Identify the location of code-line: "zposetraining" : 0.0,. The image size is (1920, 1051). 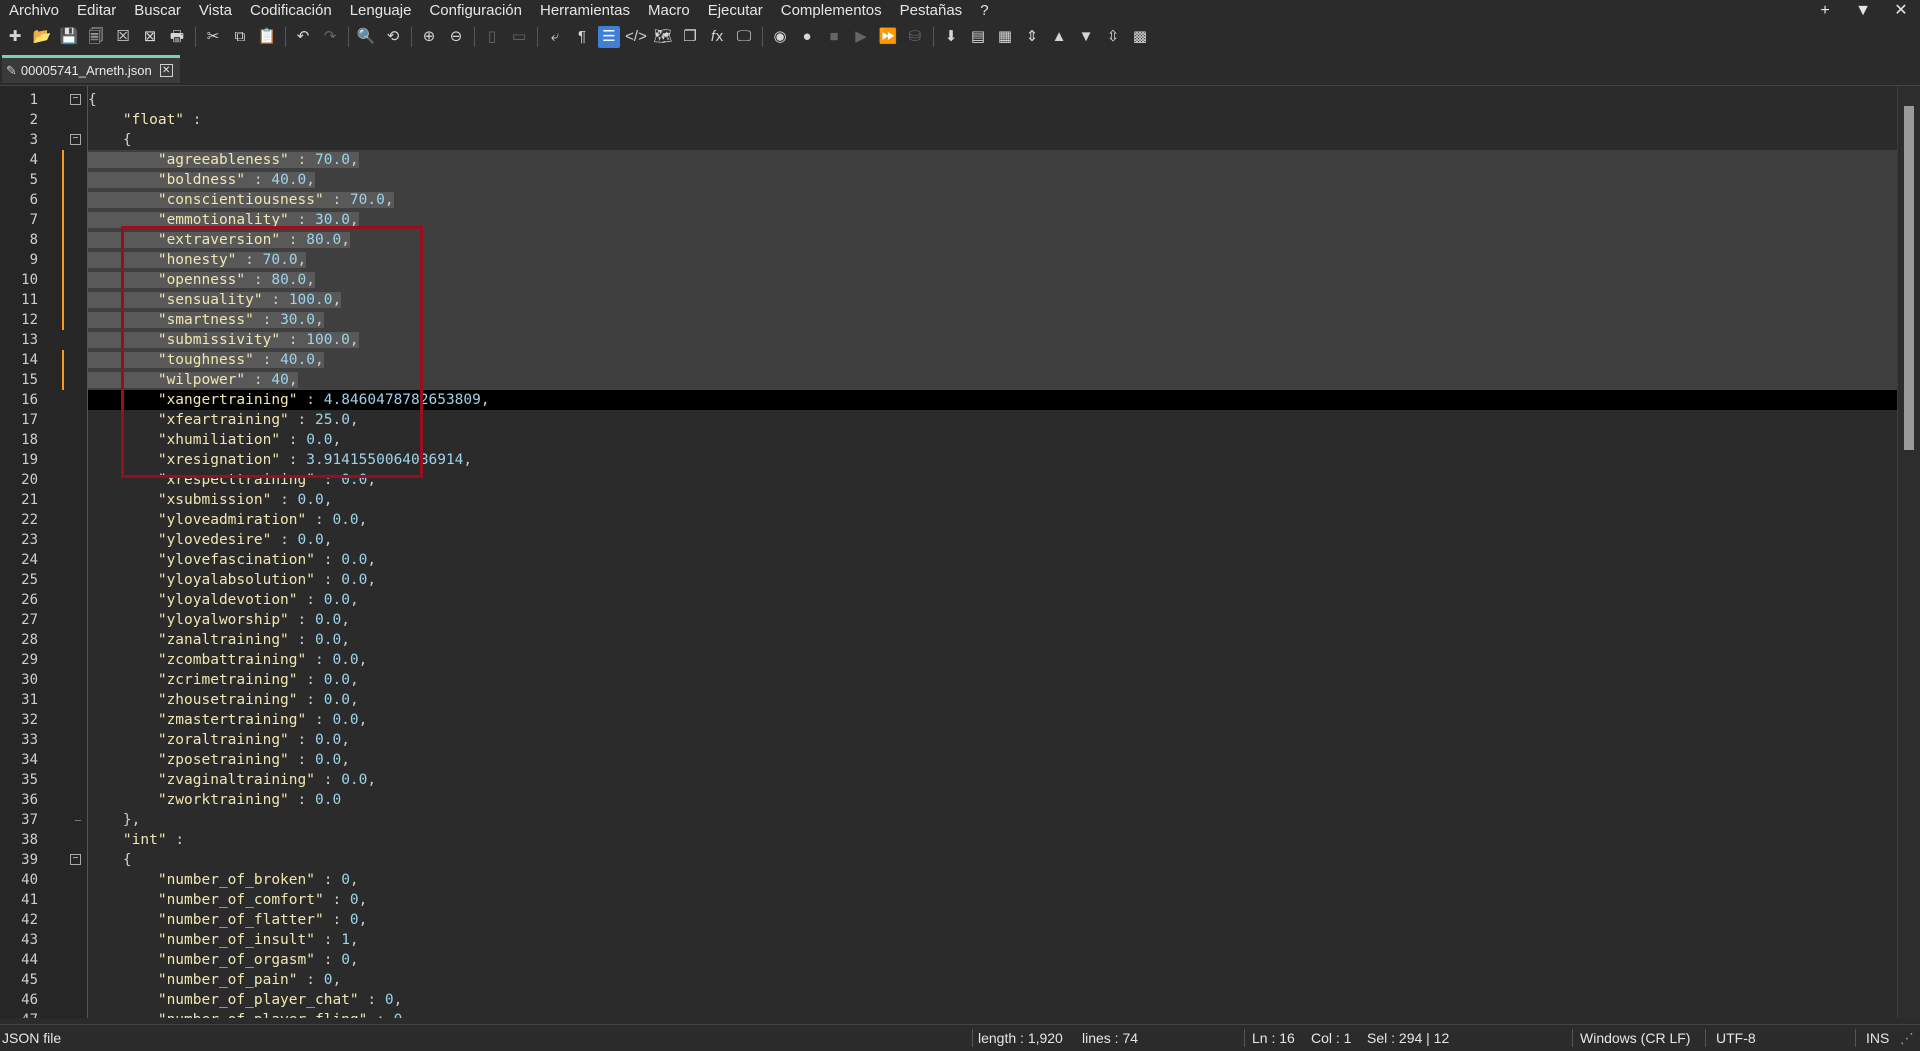
(993, 760).